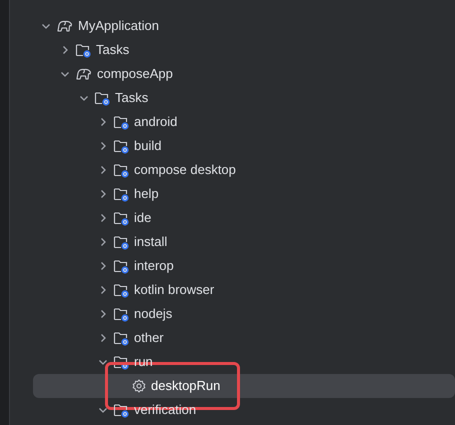 This screenshot has width=455, height=425. I want to click on tree-item-label: build, so click(148, 146).